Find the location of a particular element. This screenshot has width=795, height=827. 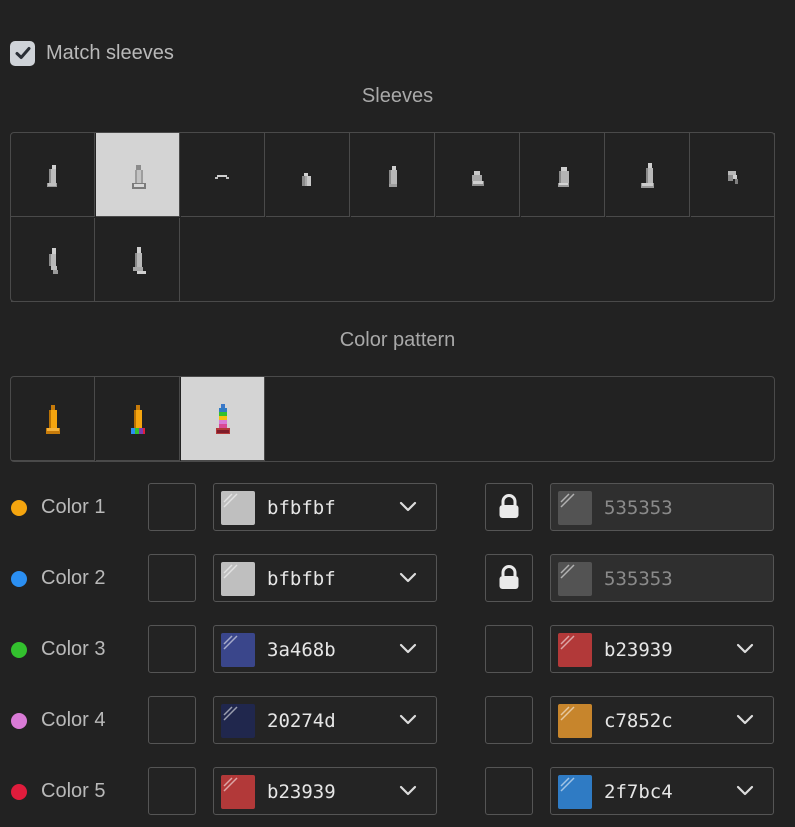

color-label: Color 4 is located at coordinates (73, 720).